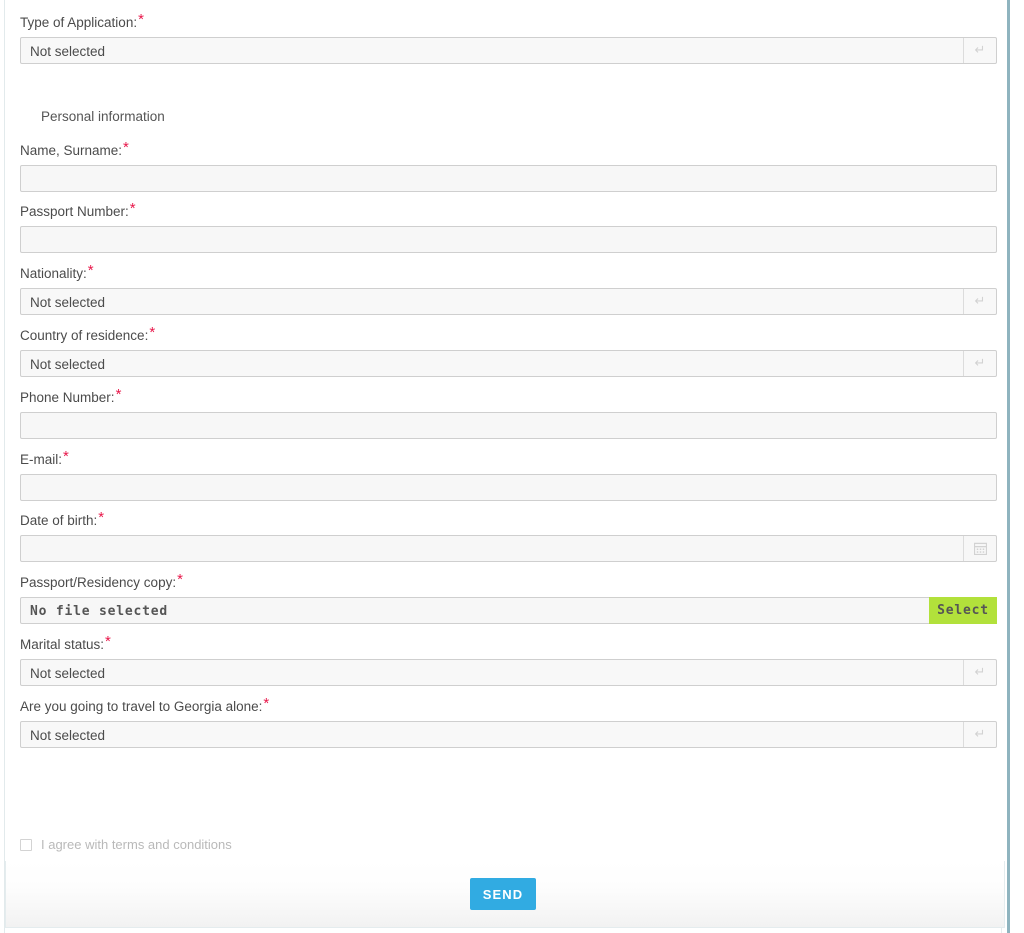  I want to click on calendar-icon, so click(980, 548).